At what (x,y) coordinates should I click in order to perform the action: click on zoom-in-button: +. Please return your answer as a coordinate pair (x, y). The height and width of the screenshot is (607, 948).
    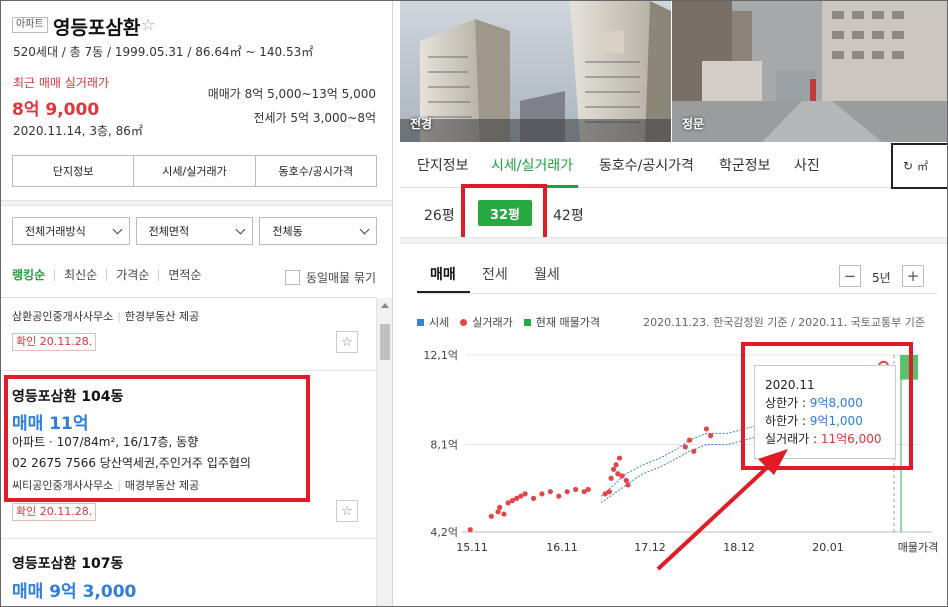
    Looking at the image, I should click on (913, 276).